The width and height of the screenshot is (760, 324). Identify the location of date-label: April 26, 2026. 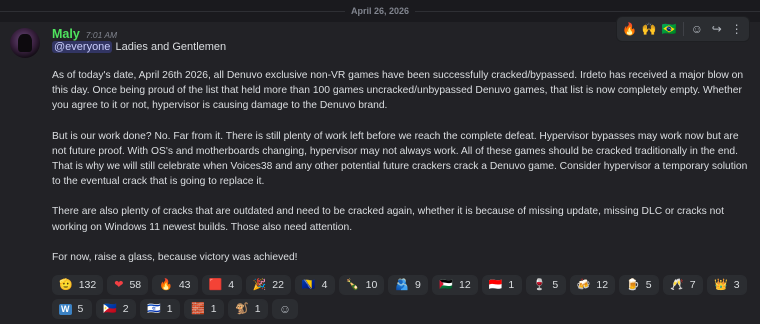
(380, 11).